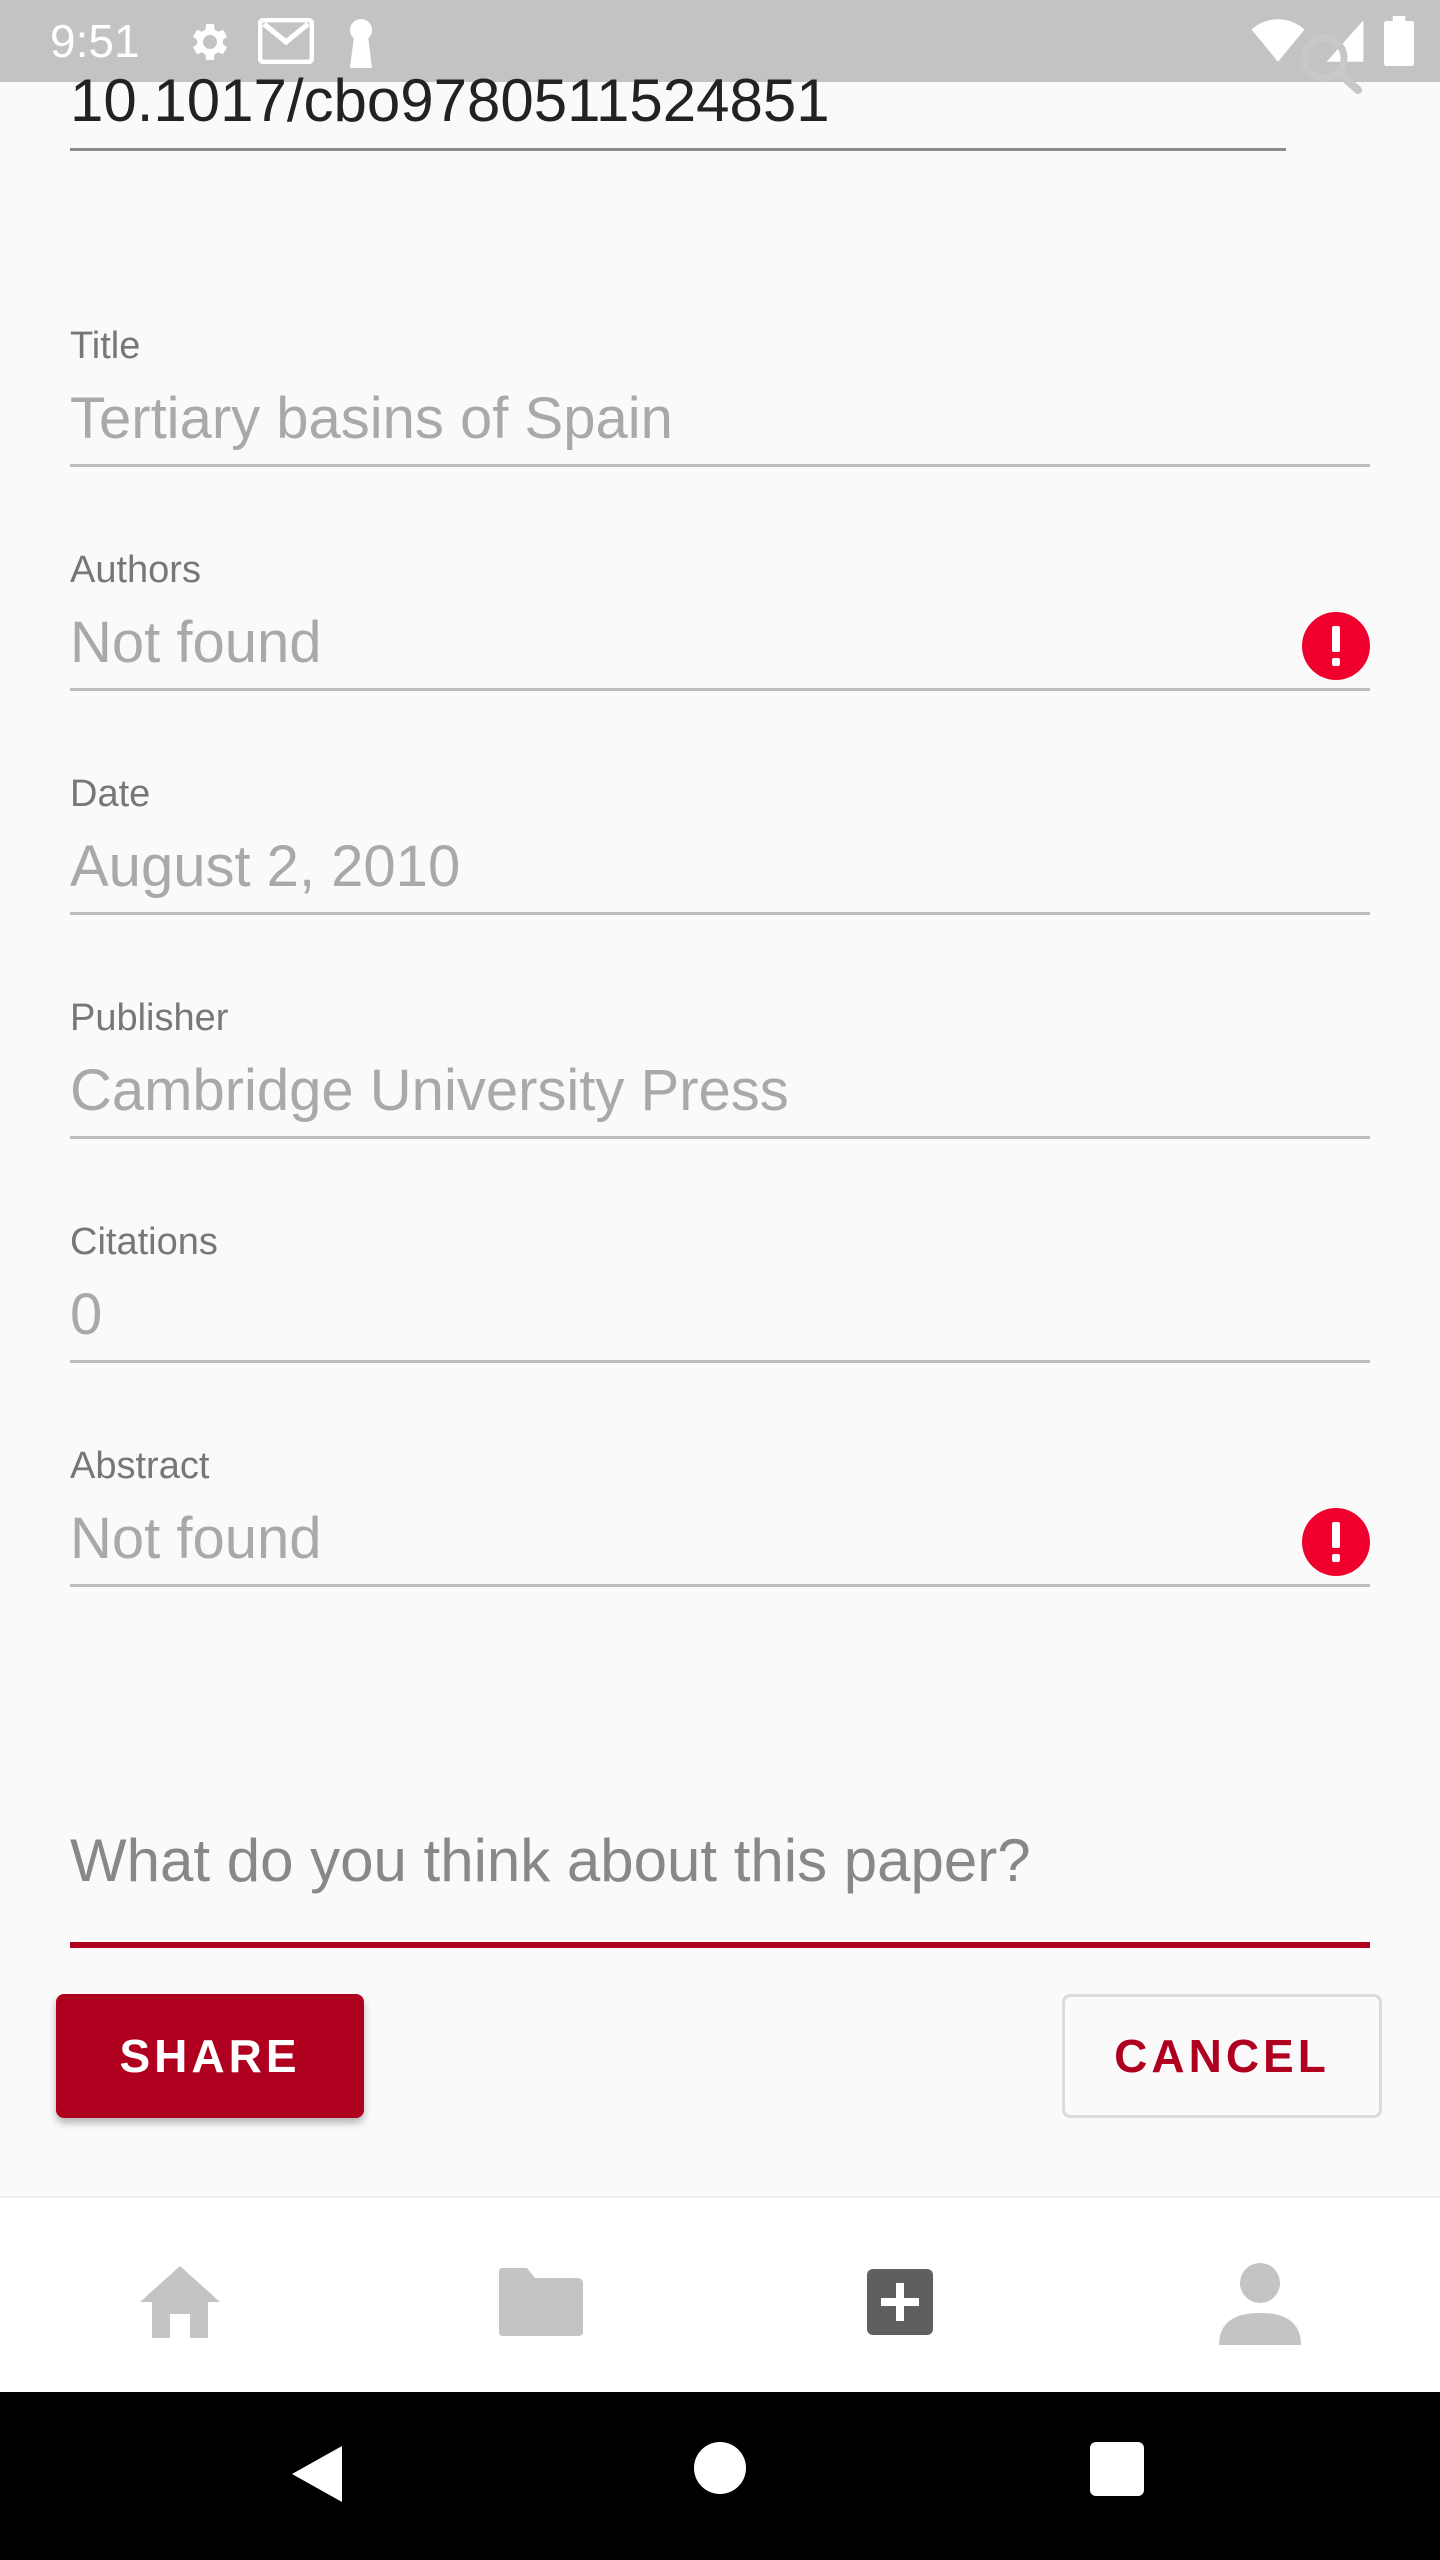  What do you see at coordinates (720, 404) in the screenshot?
I see `title-field: Title Tertiary basins of Spain` at bounding box center [720, 404].